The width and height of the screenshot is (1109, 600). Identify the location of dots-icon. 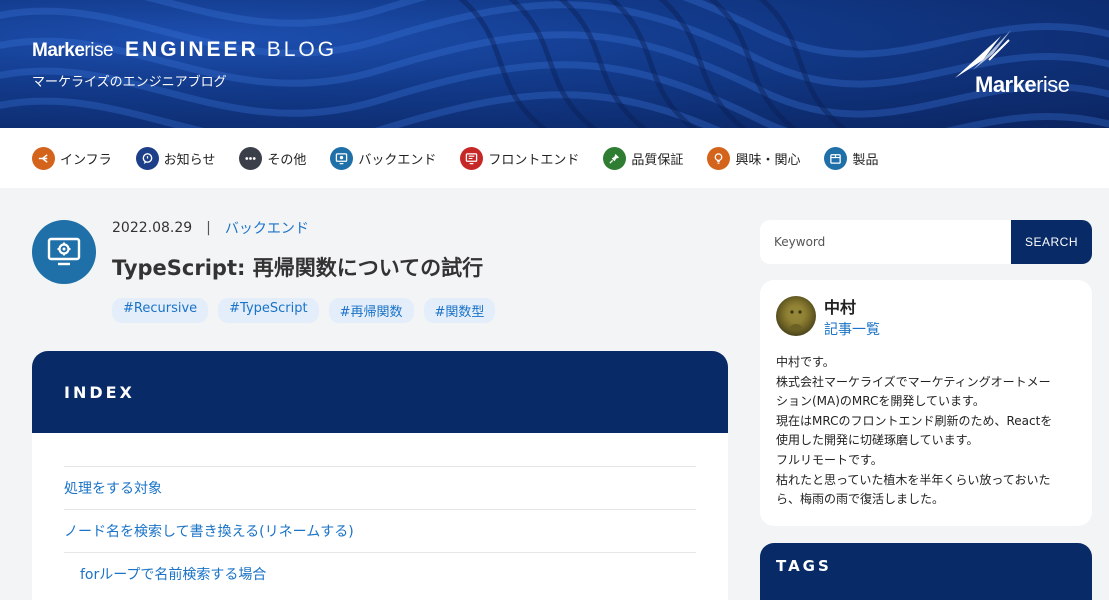
(251, 158).